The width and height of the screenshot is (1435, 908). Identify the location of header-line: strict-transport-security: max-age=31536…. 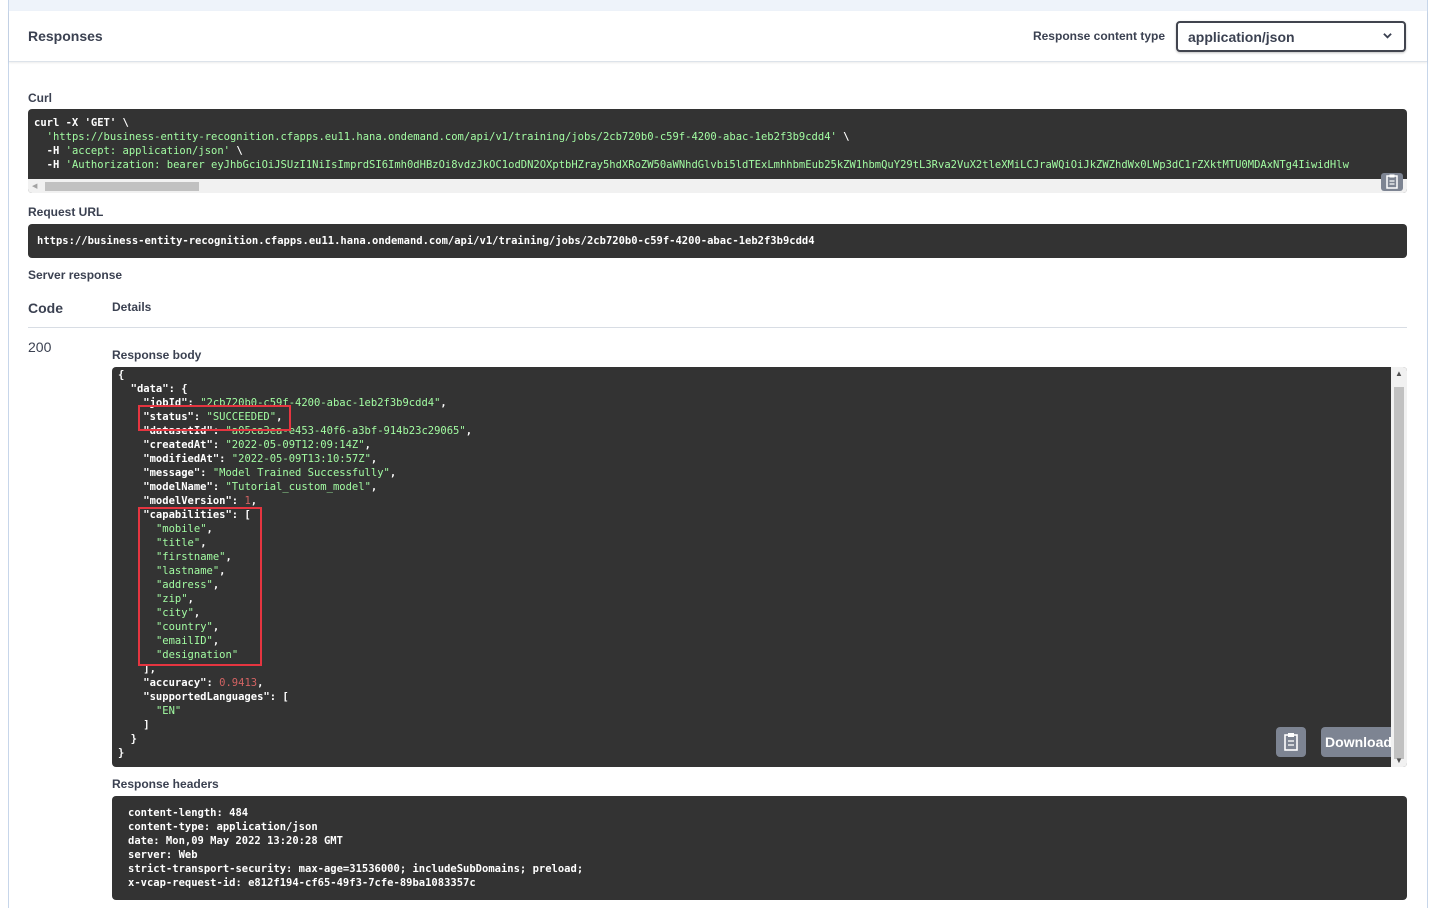
(356, 869).